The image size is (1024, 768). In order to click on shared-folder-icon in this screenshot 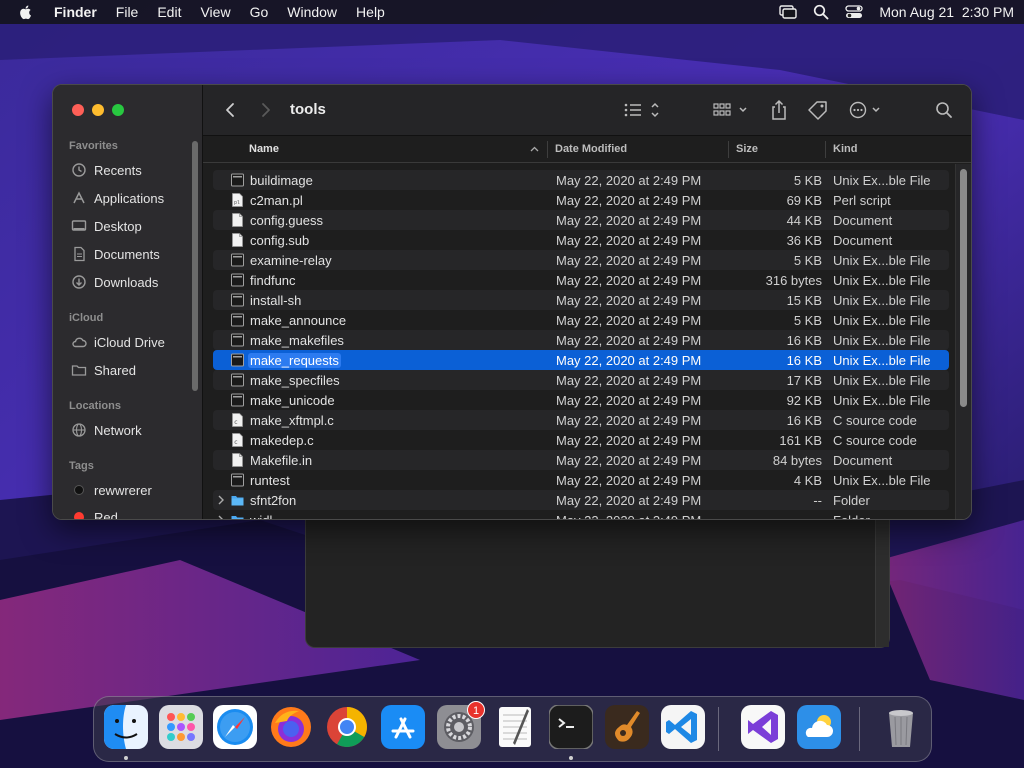, I will do `click(79, 370)`.